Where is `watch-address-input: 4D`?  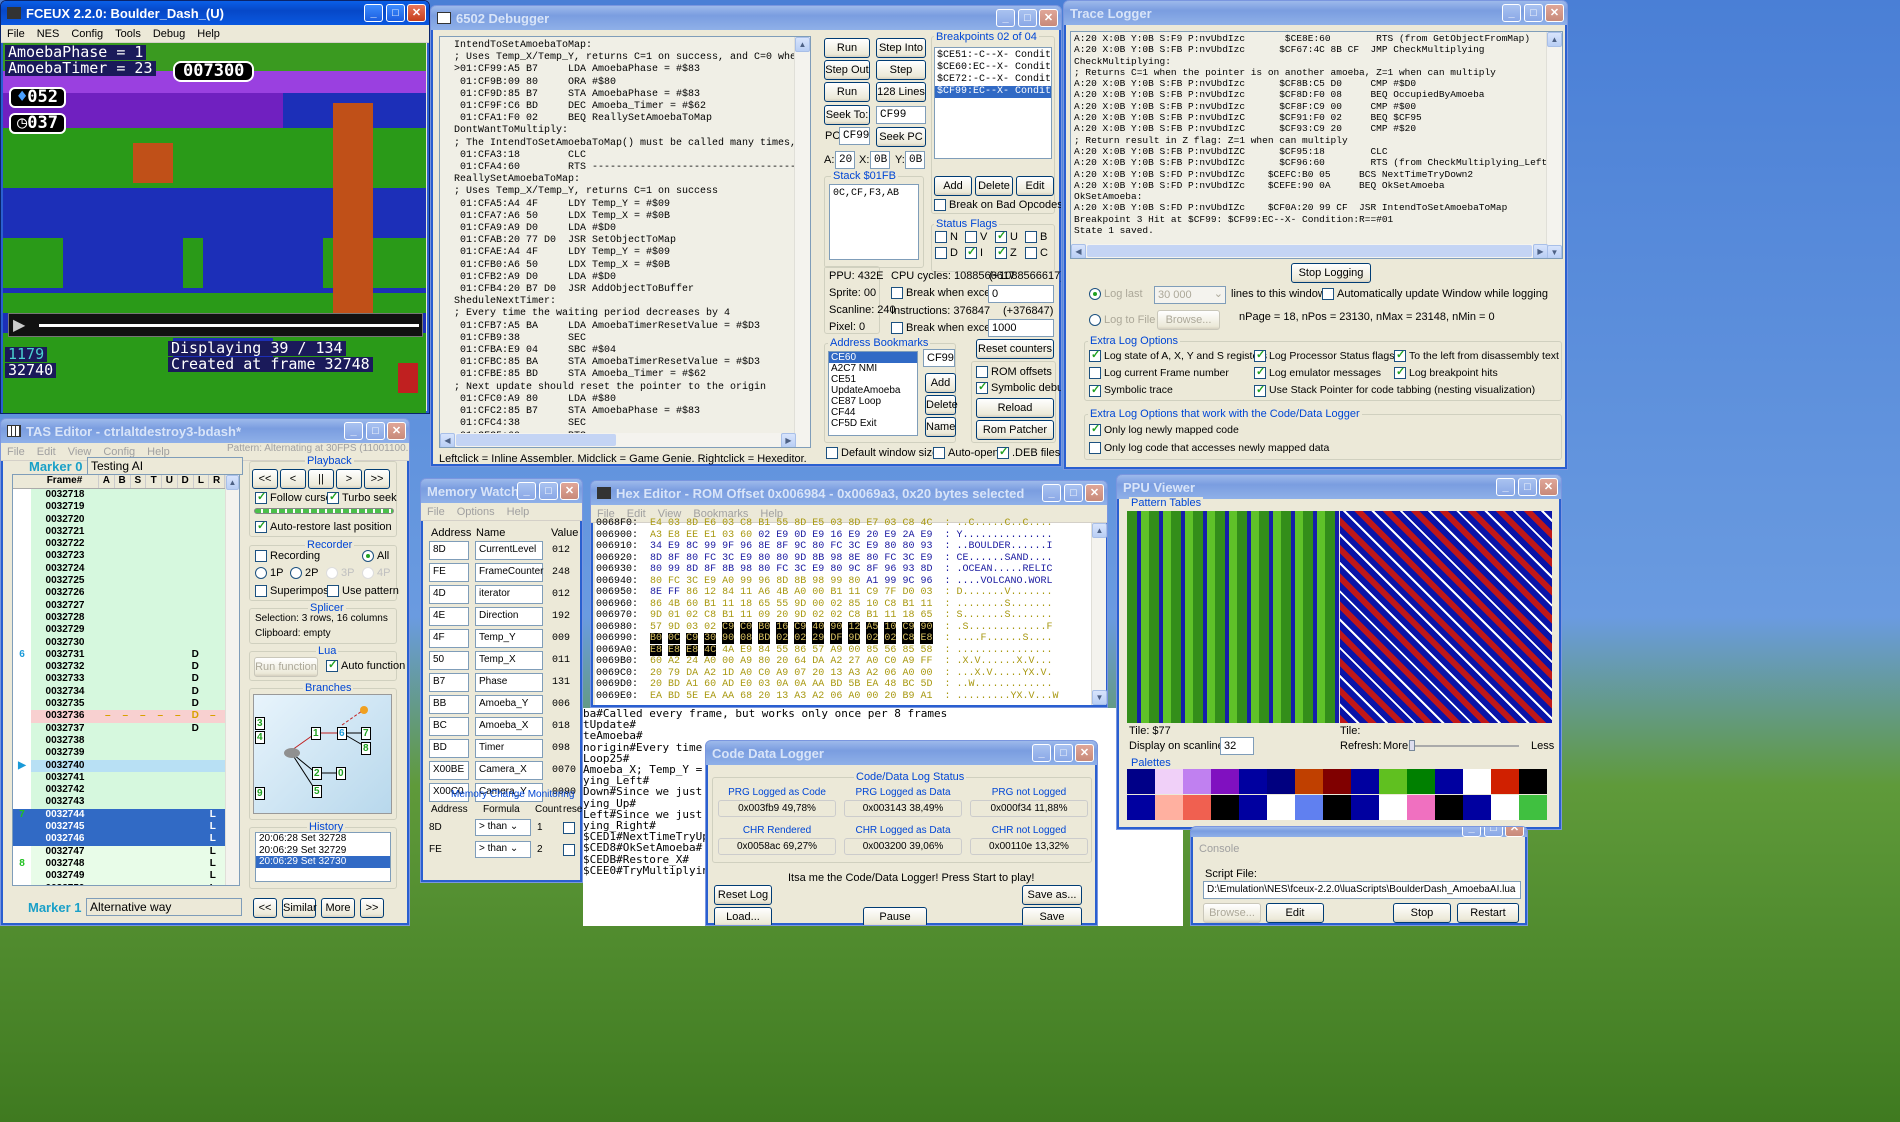
watch-address-input: 4D is located at coordinates (449, 594).